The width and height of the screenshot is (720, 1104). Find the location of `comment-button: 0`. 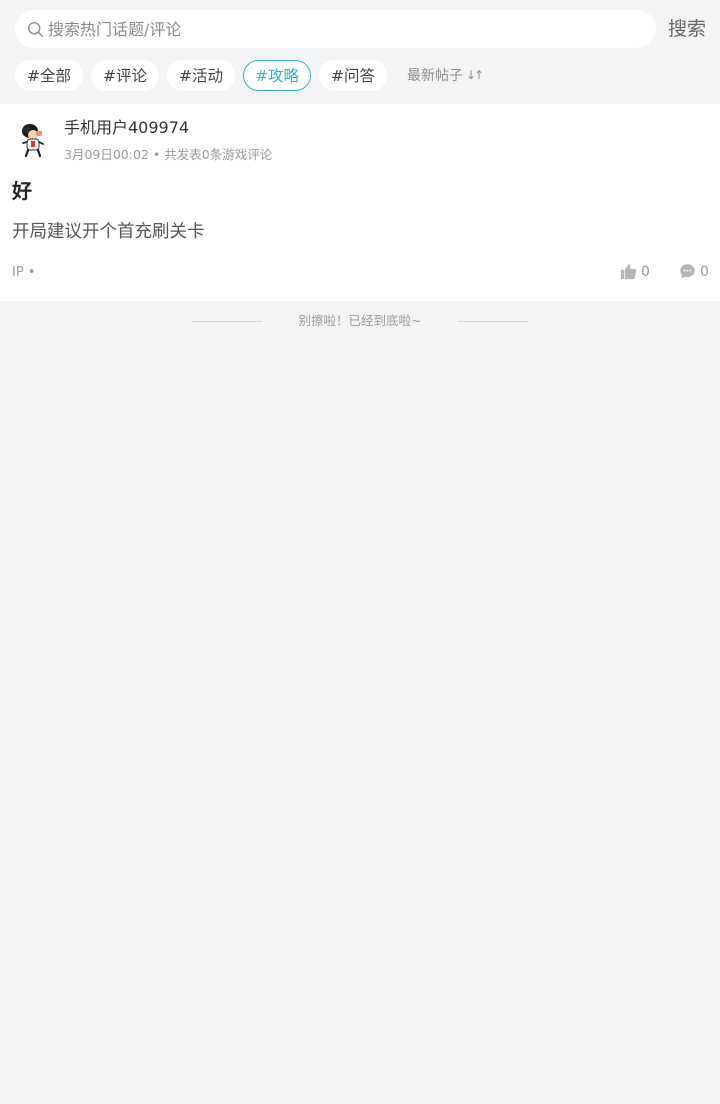

comment-button: 0 is located at coordinates (694, 271).